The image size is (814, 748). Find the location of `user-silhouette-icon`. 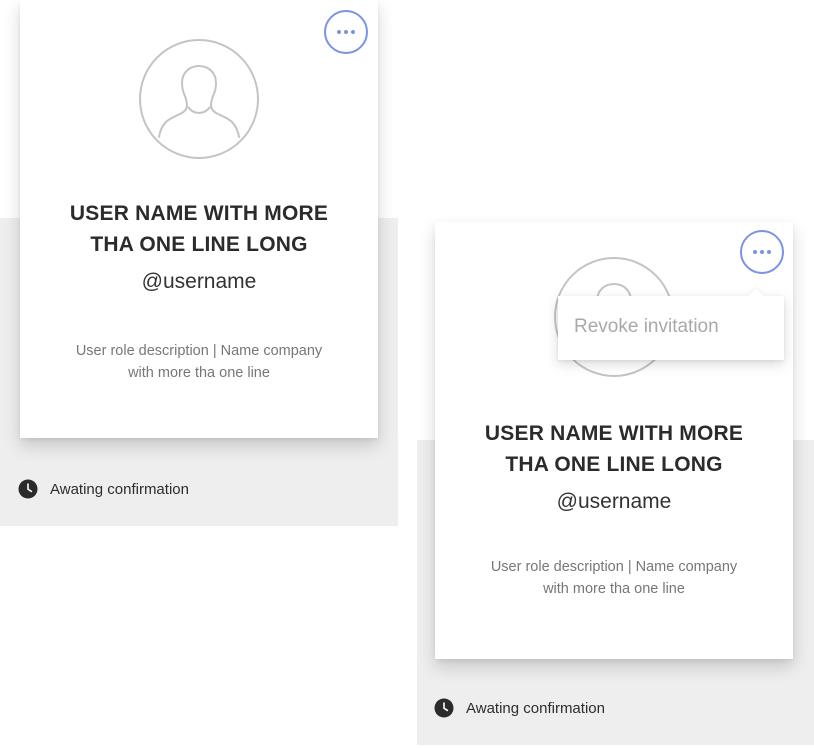

user-silhouette-icon is located at coordinates (199, 99).